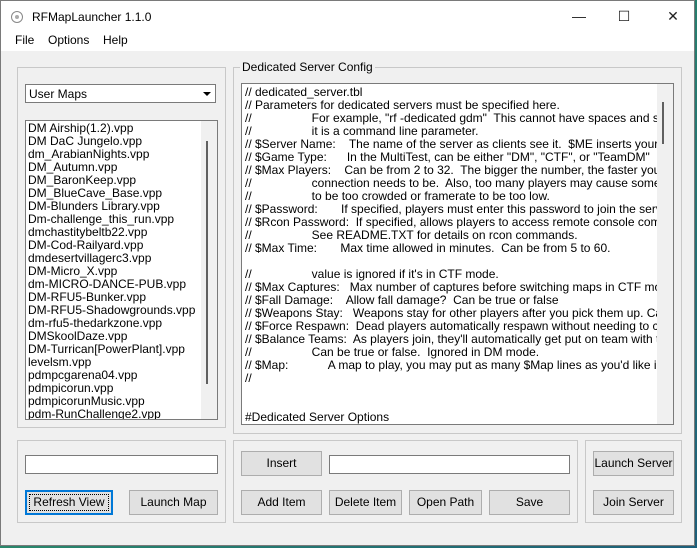 The height and width of the screenshot is (548, 697). Describe the element at coordinates (365, 502) in the screenshot. I see `delete-item-button: Delete Item` at that location.